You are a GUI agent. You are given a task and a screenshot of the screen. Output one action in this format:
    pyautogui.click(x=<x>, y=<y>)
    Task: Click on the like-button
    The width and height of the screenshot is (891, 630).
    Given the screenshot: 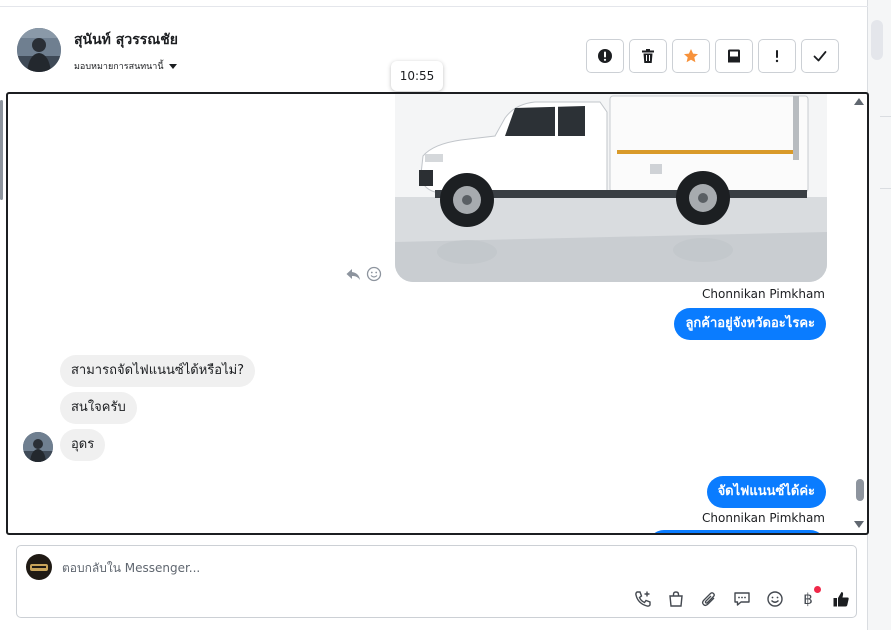 What is the action you would take?
    pyautogui.click(x=841, y=599)
    